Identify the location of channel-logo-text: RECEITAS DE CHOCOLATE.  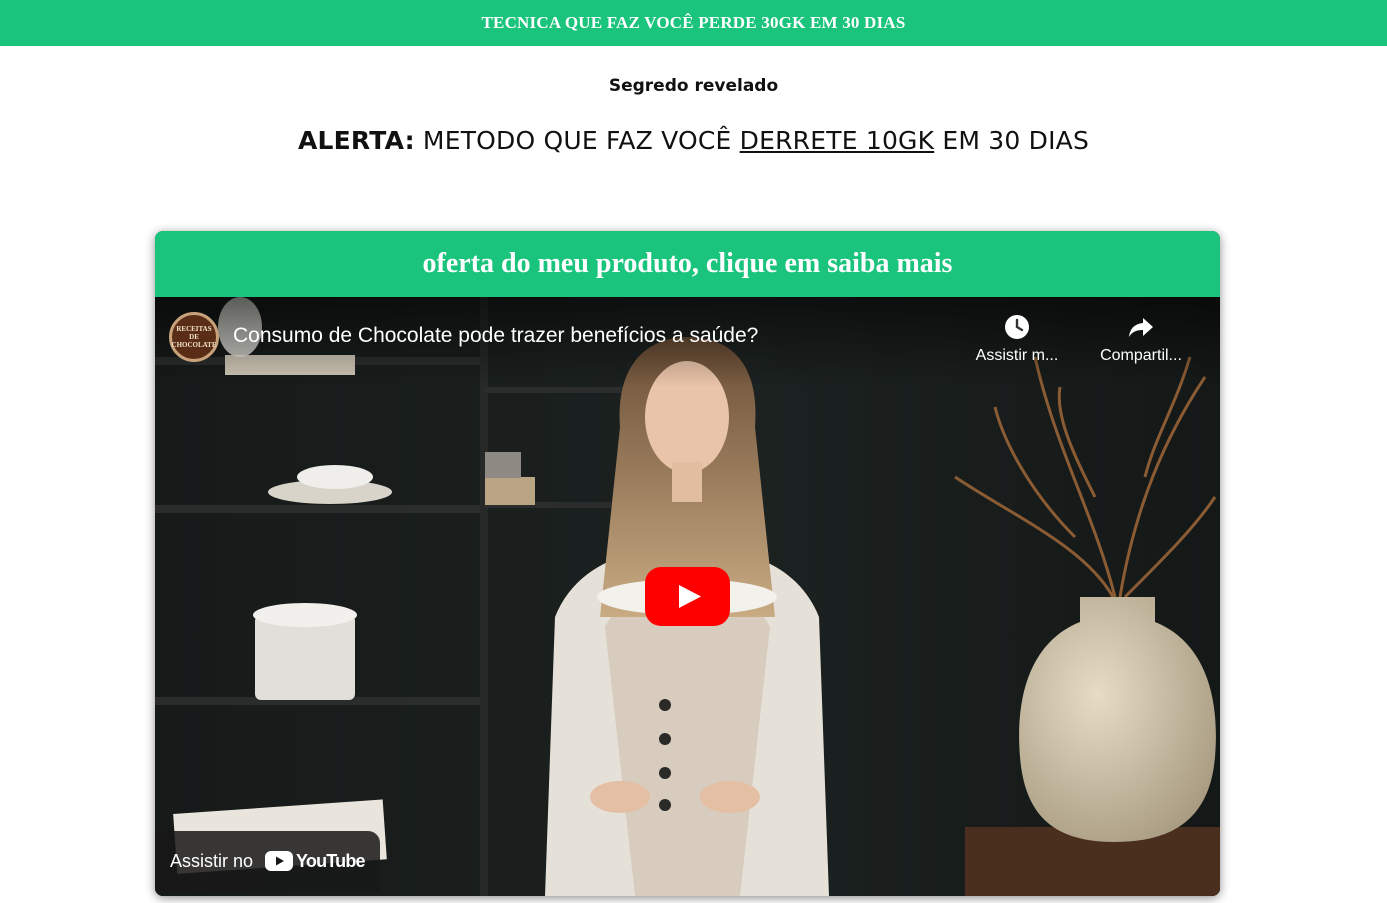
(194, 337).